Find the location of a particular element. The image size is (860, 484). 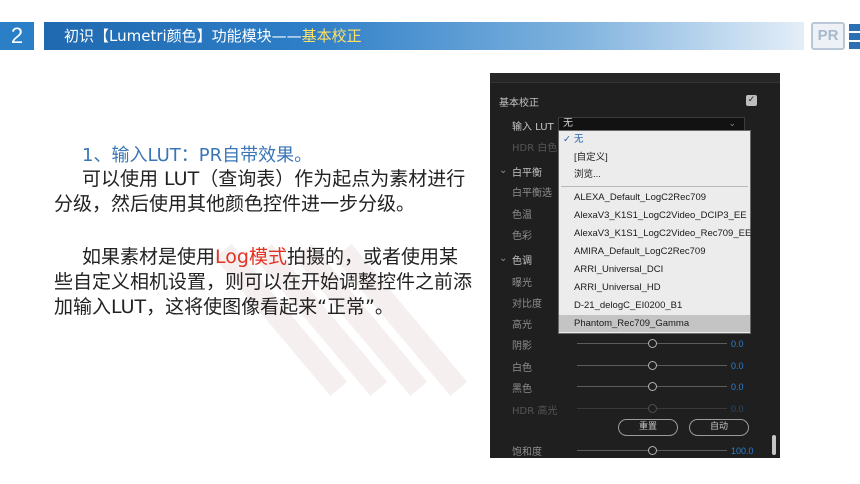

shadows-slider-knob is located at coordinates (652, 343).